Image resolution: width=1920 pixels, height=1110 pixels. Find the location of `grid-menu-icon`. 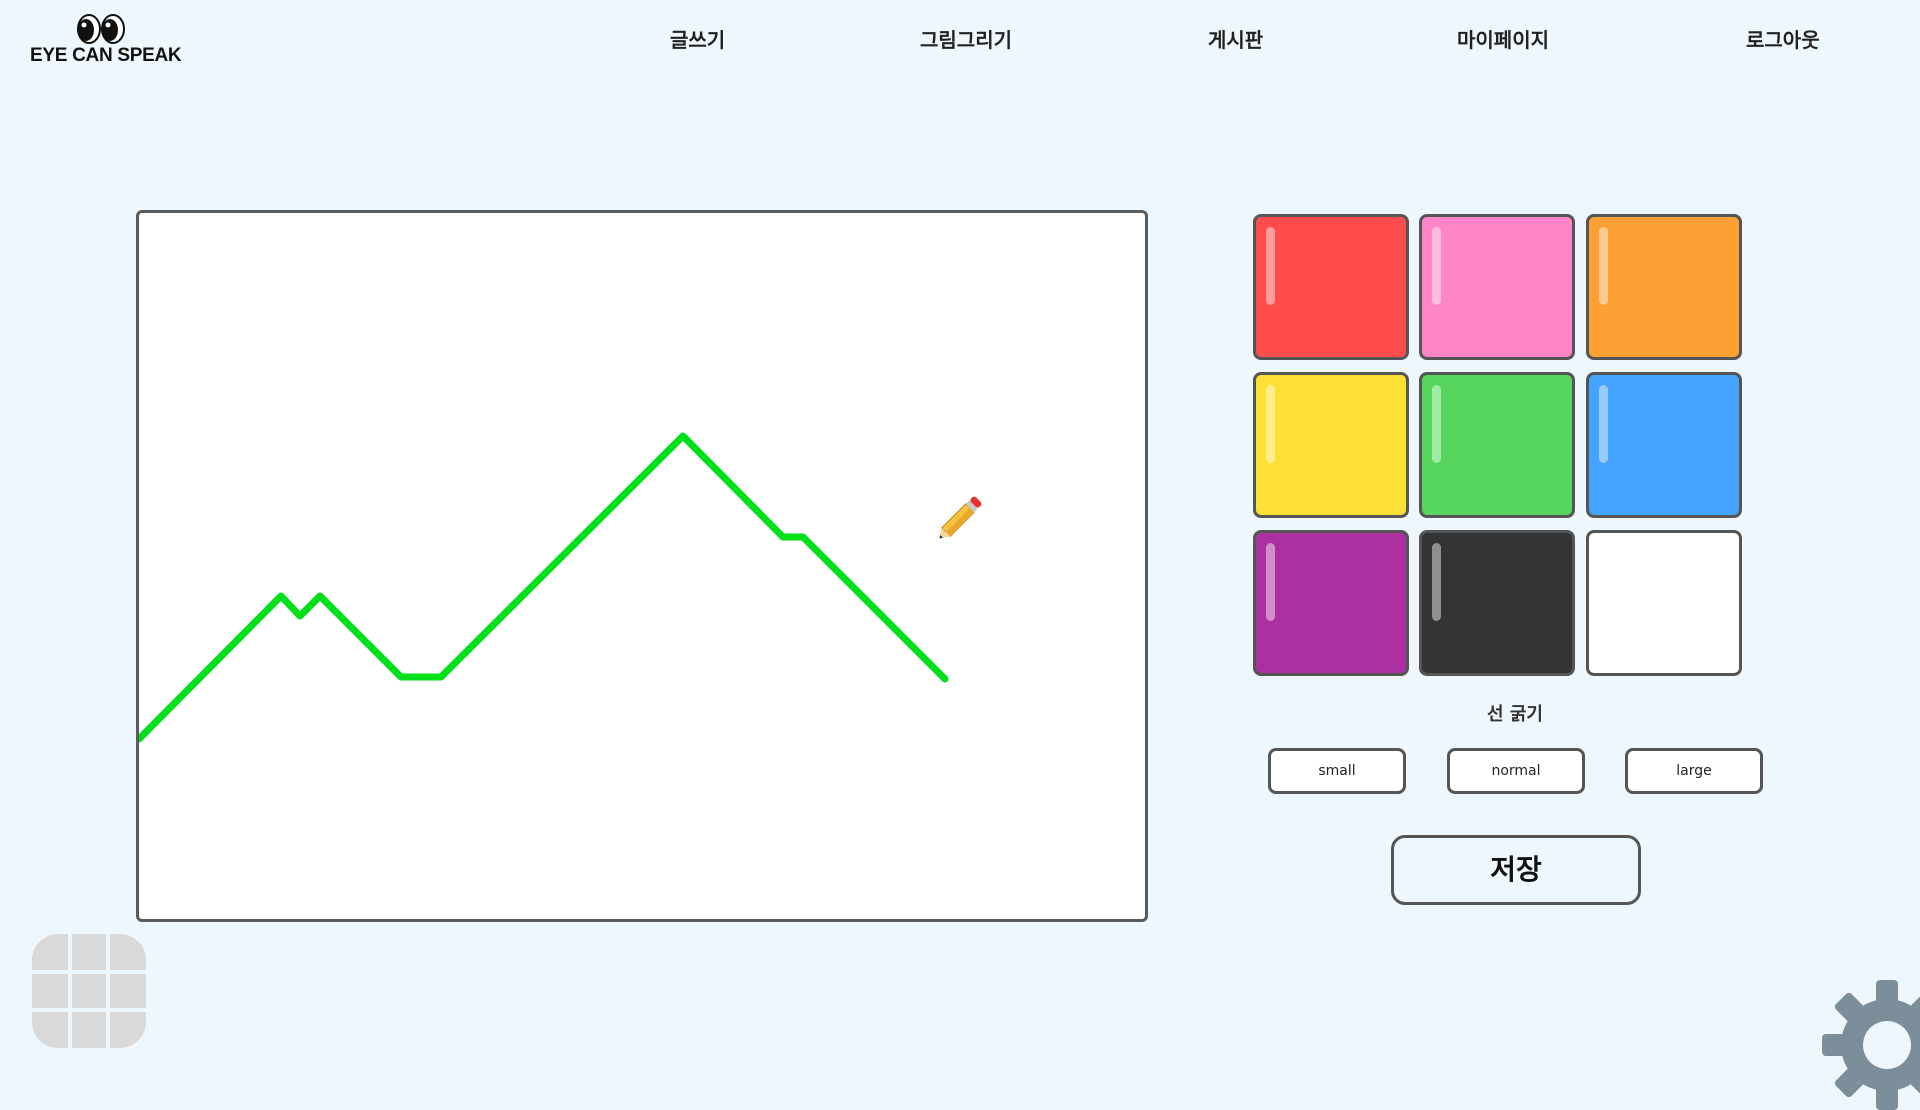

grid-menu-icon is located at coordinates (89, 991).